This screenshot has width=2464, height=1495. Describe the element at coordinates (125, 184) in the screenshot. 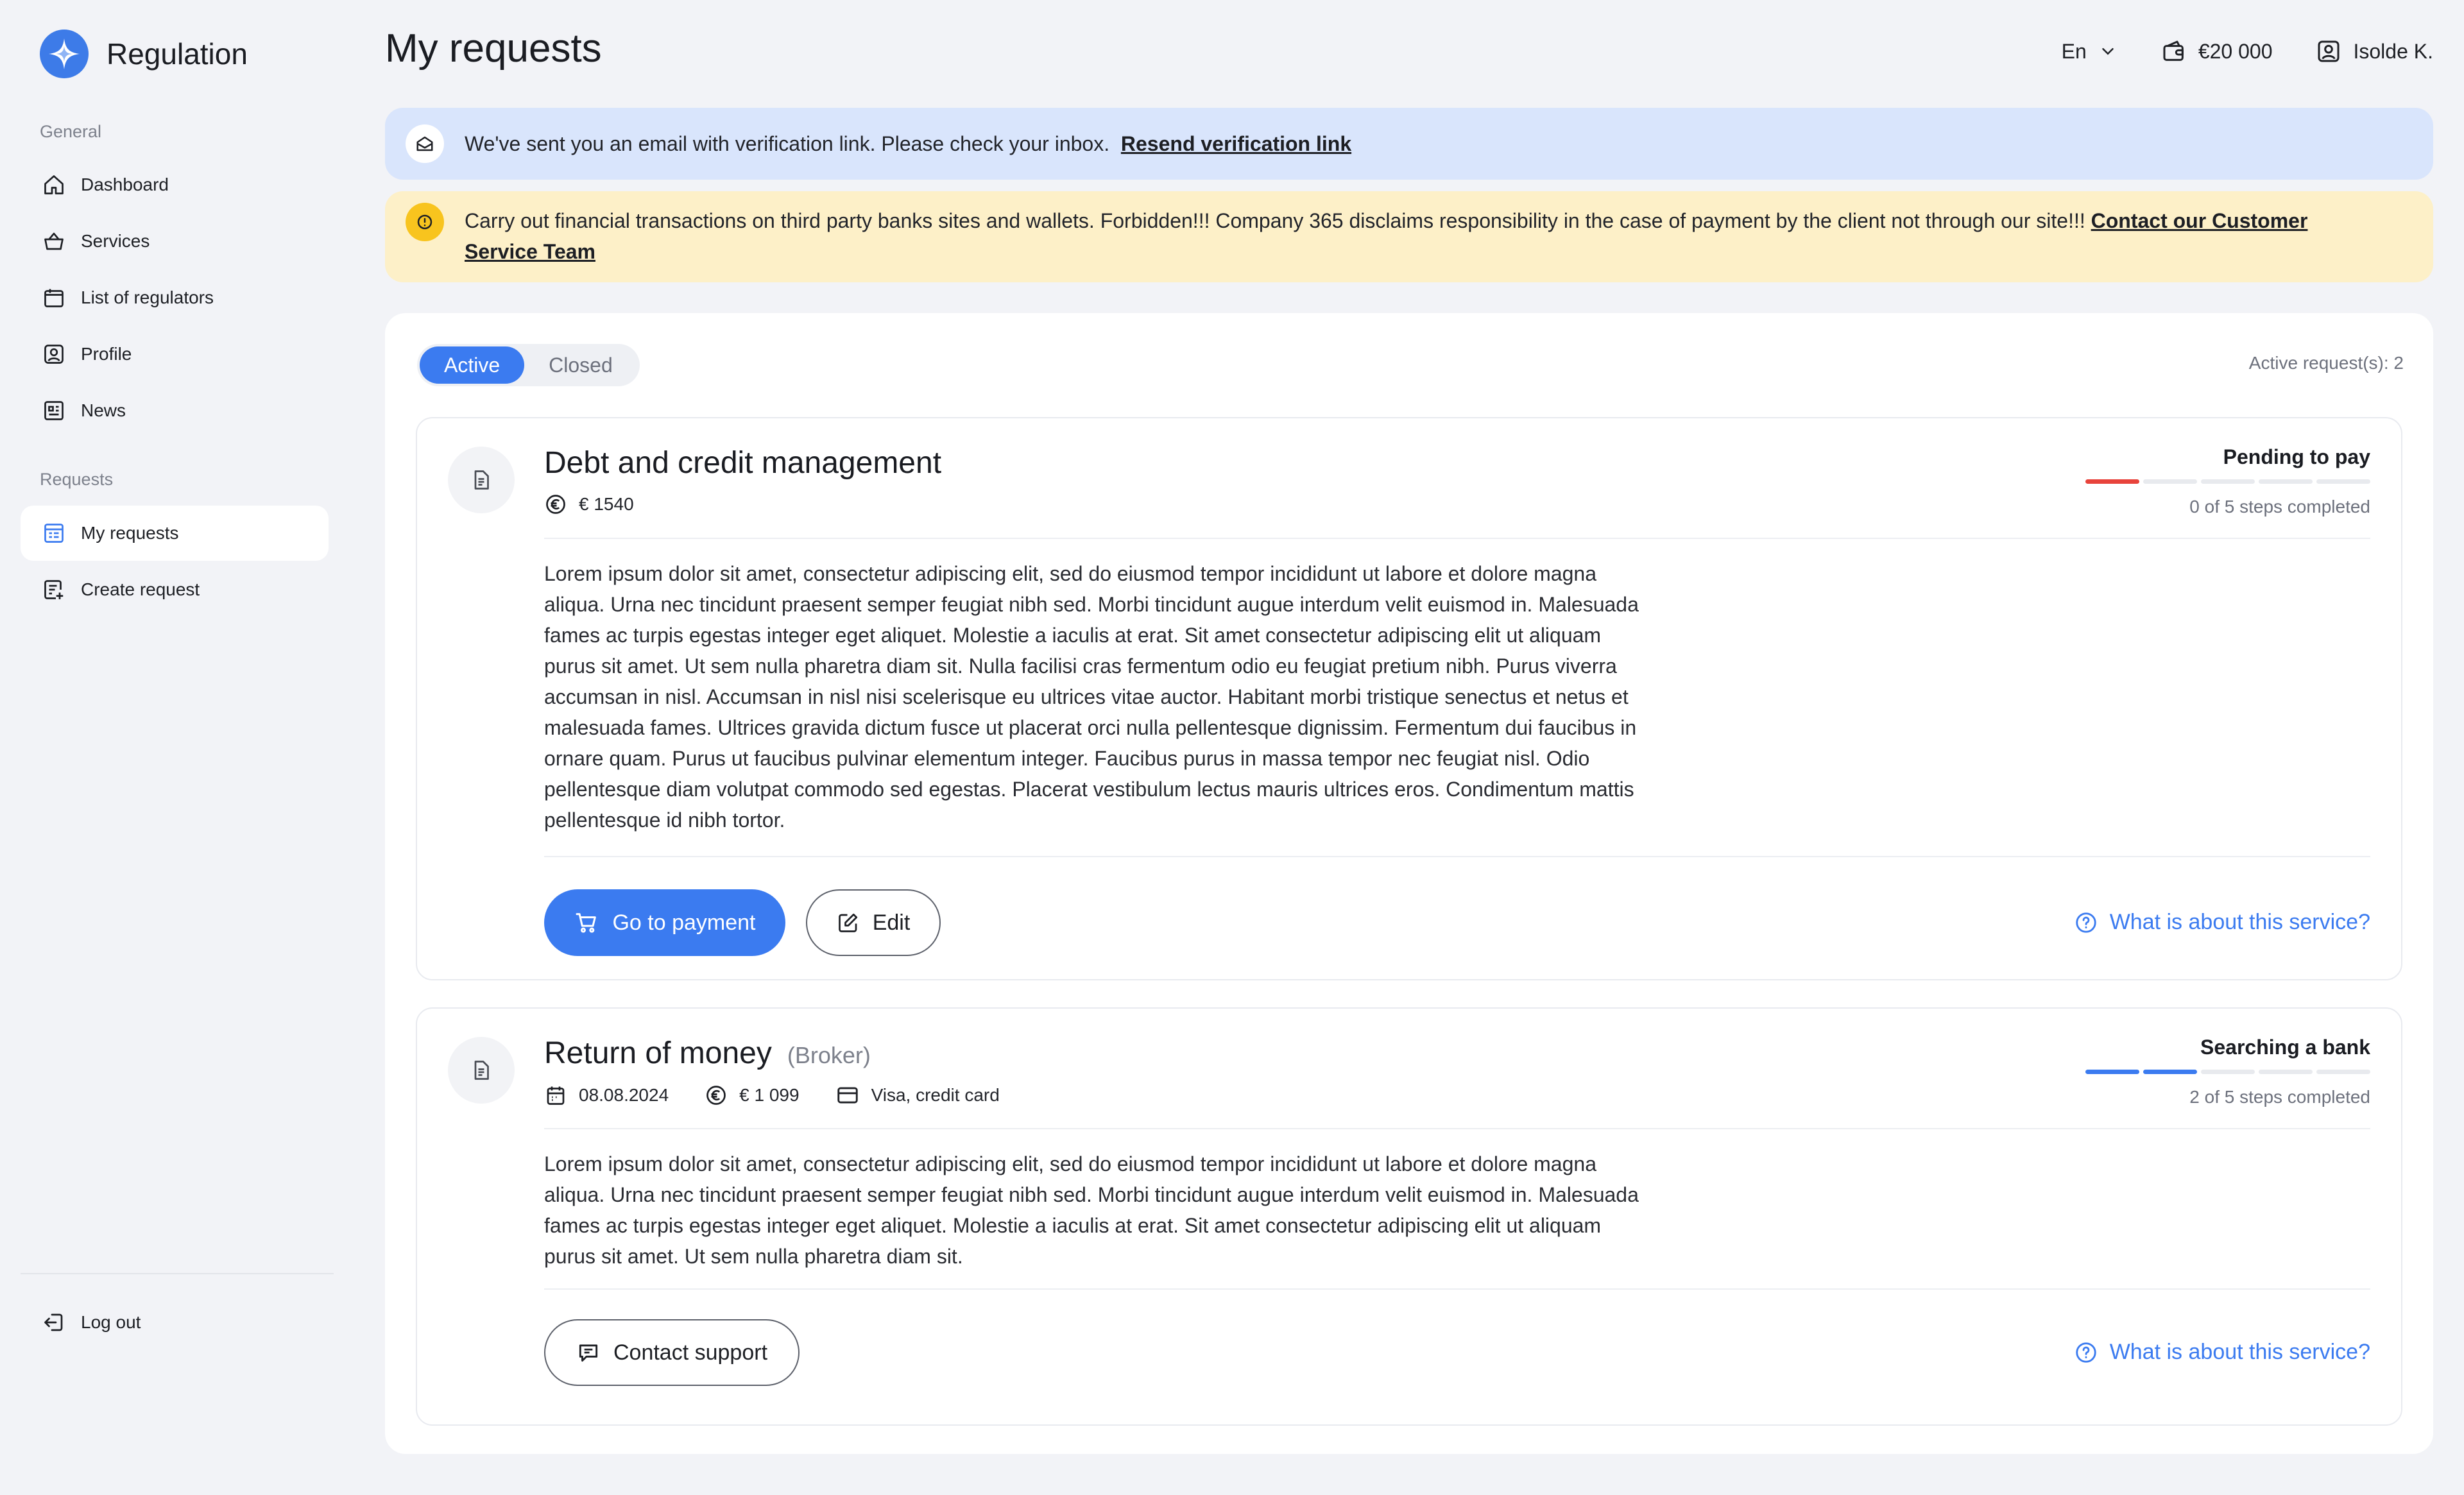

I see `sidebar-item-label: Dashboard` at that location.